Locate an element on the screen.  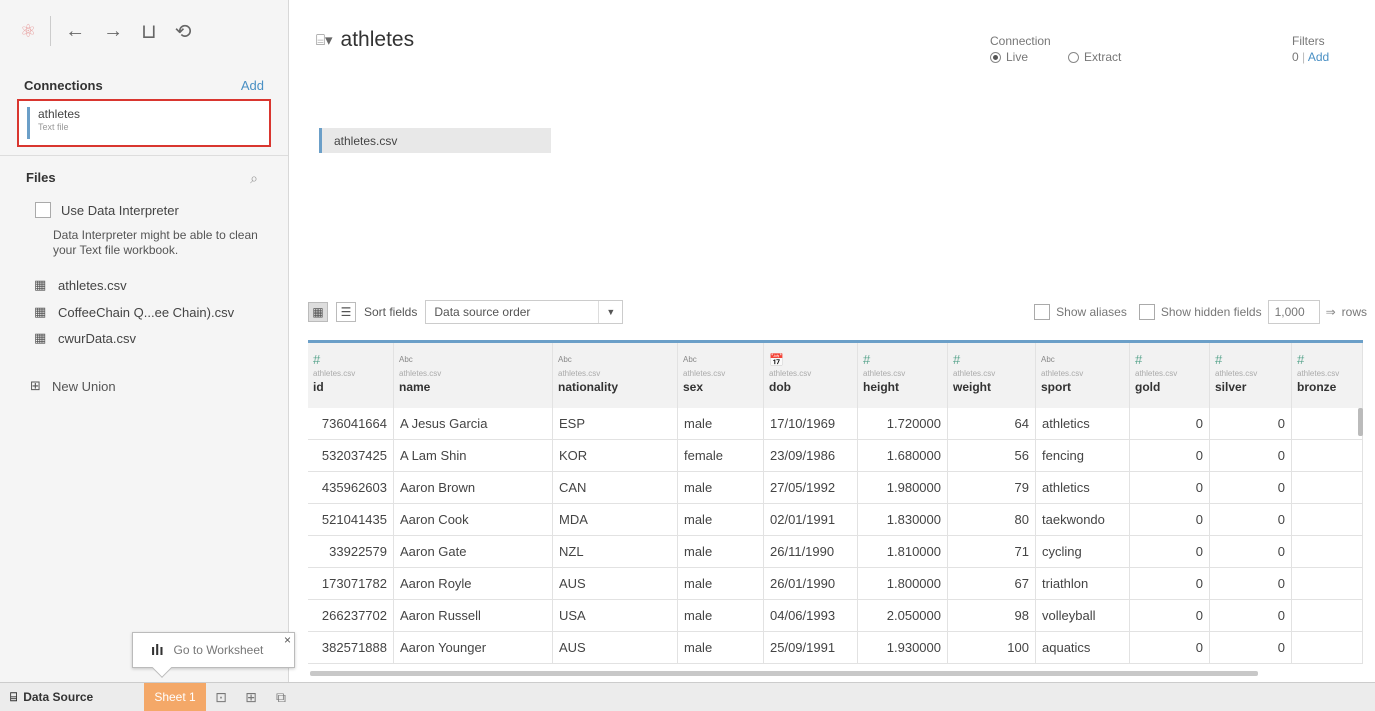
cell-dob: 26/01/1990 is located at coordinates (811, 584).